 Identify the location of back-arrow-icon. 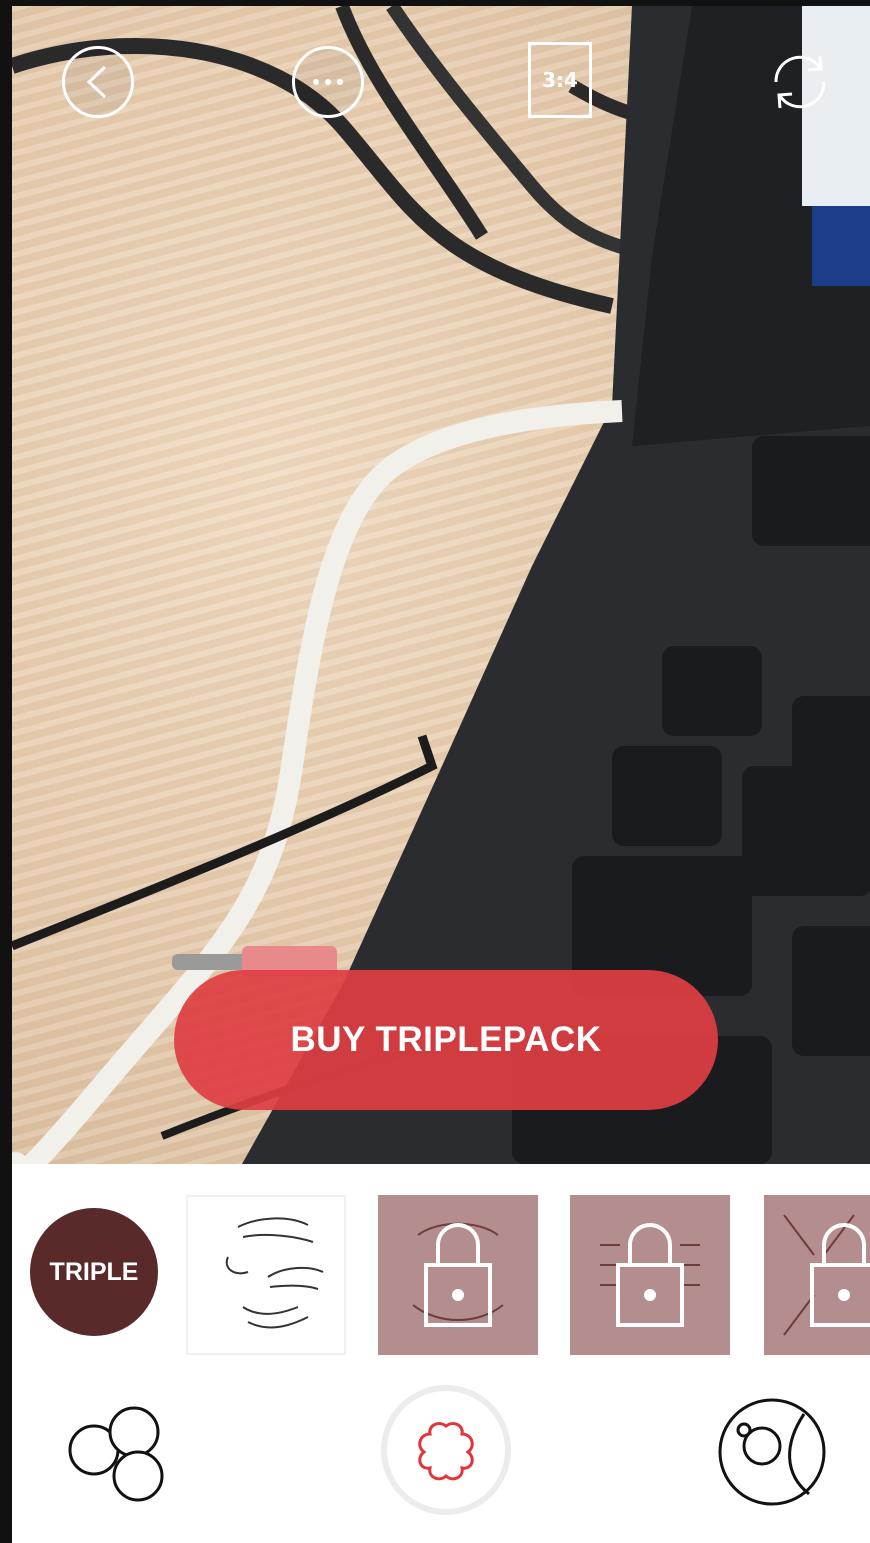
(96, 82).